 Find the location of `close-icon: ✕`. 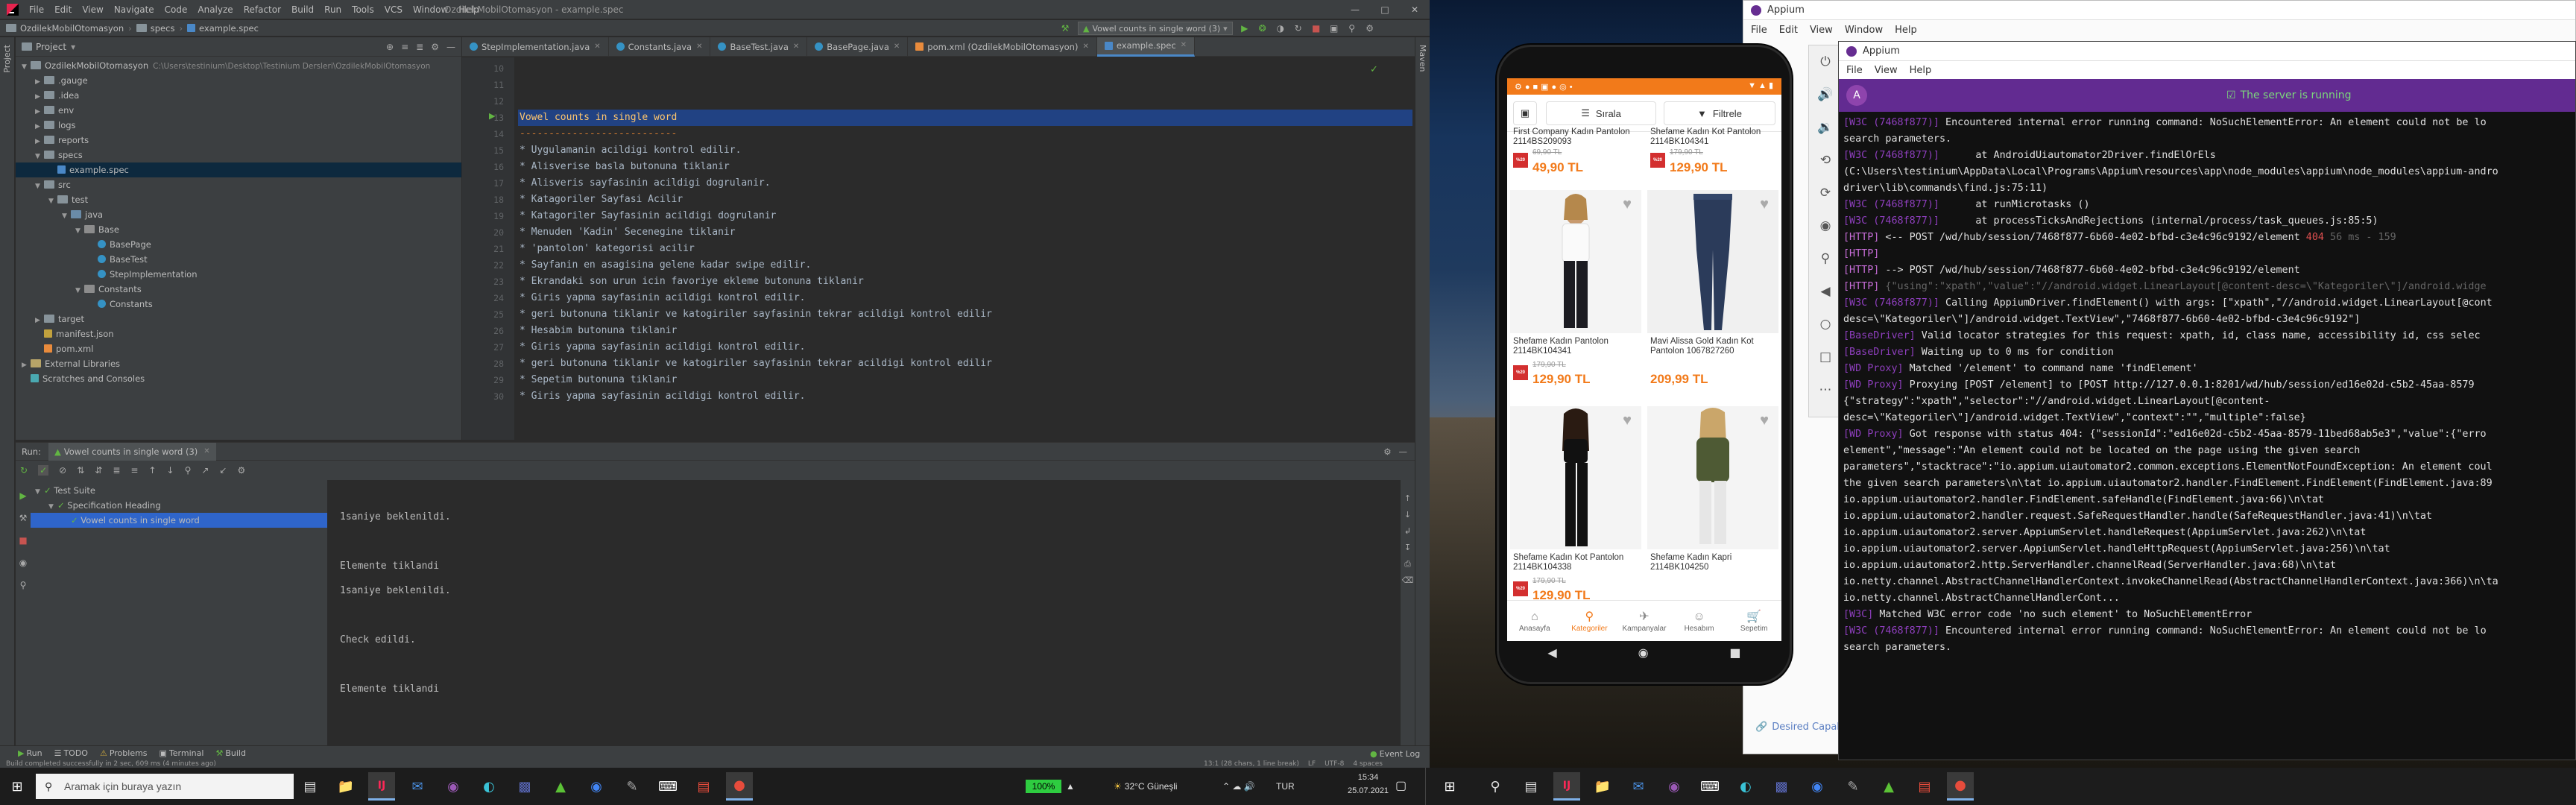

close-icon: ✕ is located at coordinates (1415, 9).